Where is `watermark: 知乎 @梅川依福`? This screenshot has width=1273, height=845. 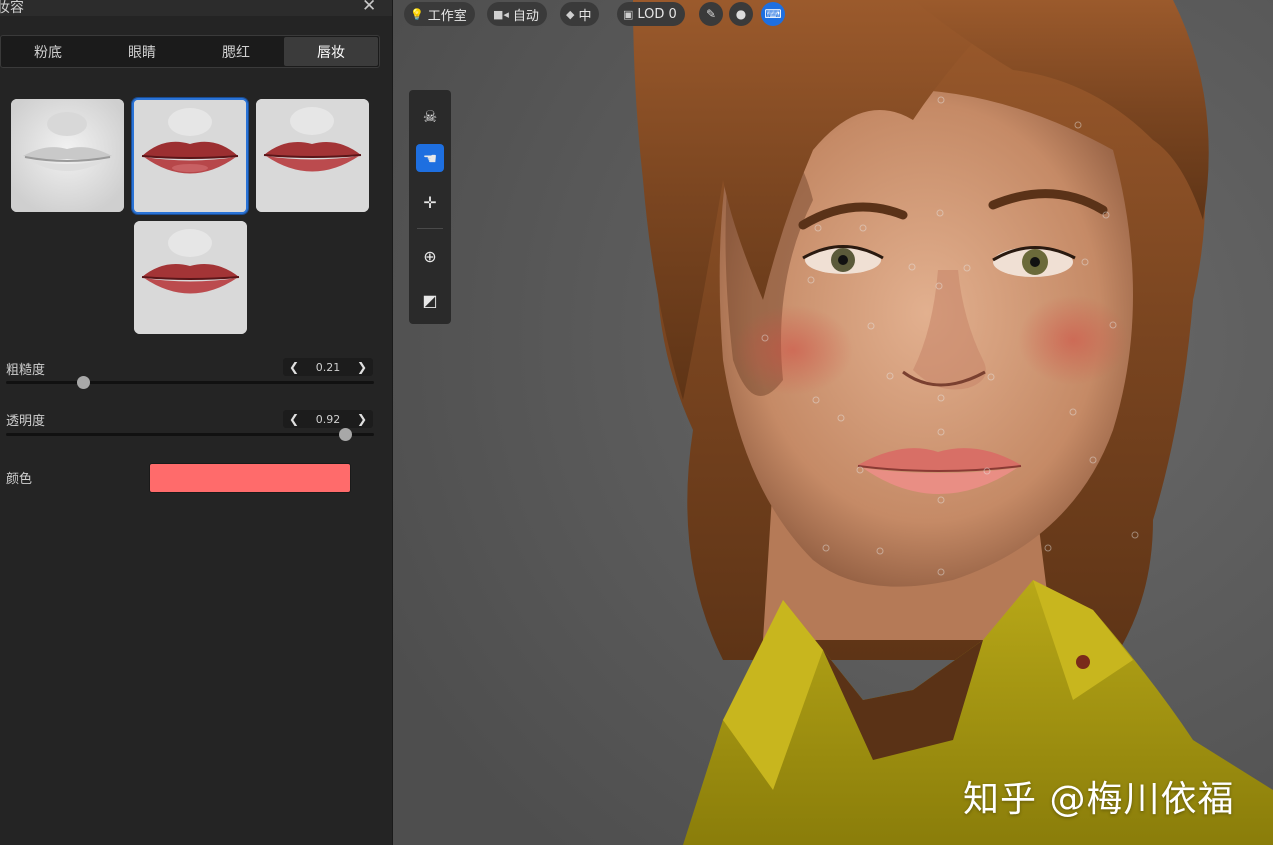 watermark: 知乎 @梅川依福 is located at coordinates (1099, 799).